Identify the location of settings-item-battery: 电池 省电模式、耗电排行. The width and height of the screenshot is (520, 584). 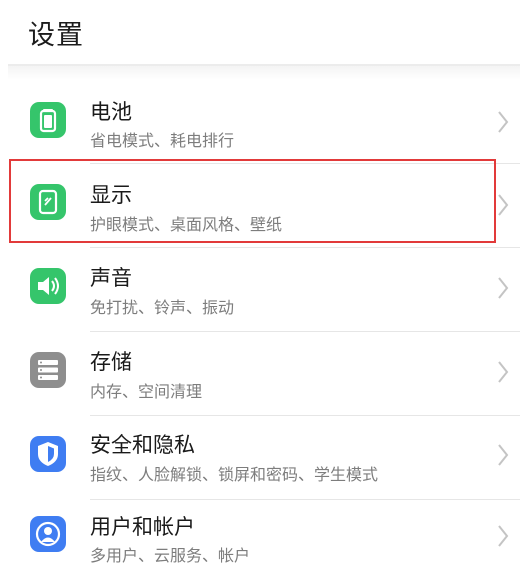
(260, 122).